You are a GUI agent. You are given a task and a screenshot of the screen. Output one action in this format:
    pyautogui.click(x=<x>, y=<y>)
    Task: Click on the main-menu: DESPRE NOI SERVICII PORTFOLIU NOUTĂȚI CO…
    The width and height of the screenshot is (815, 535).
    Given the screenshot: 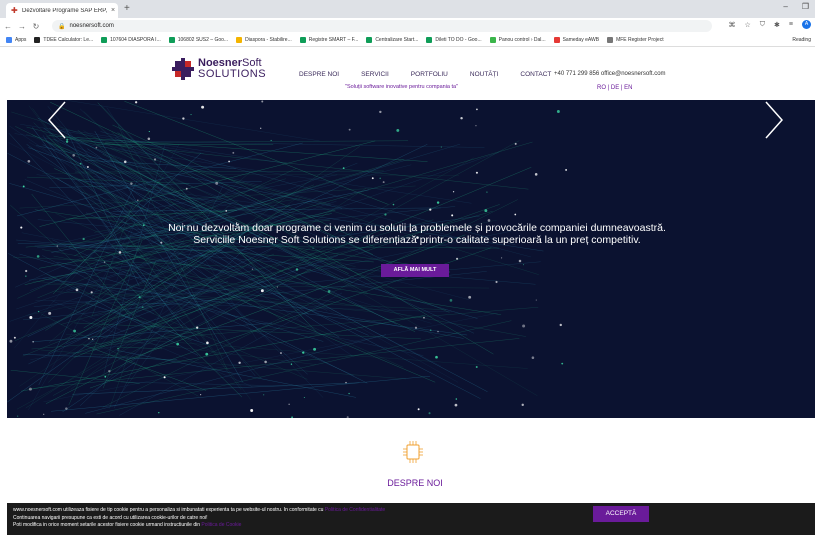 What is the action you would take?
    pyautogui.click(x=436, y=74)
    